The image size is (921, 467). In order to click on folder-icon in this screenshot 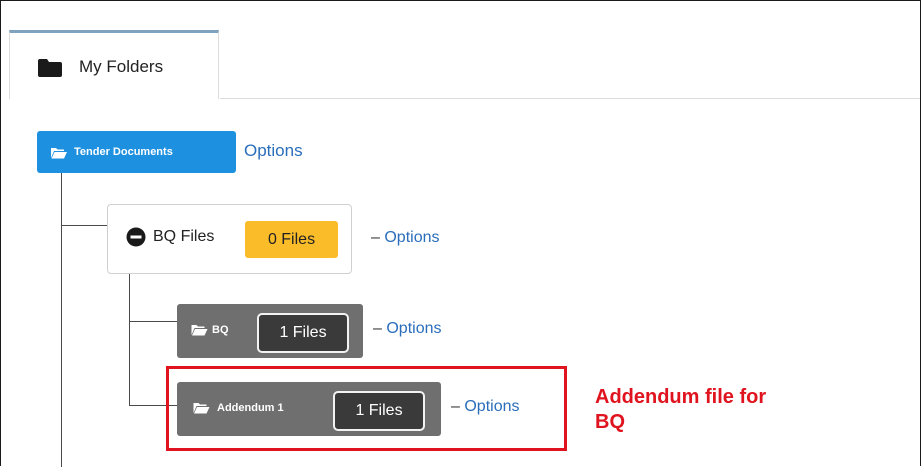, I will do `click(50, 68)`.